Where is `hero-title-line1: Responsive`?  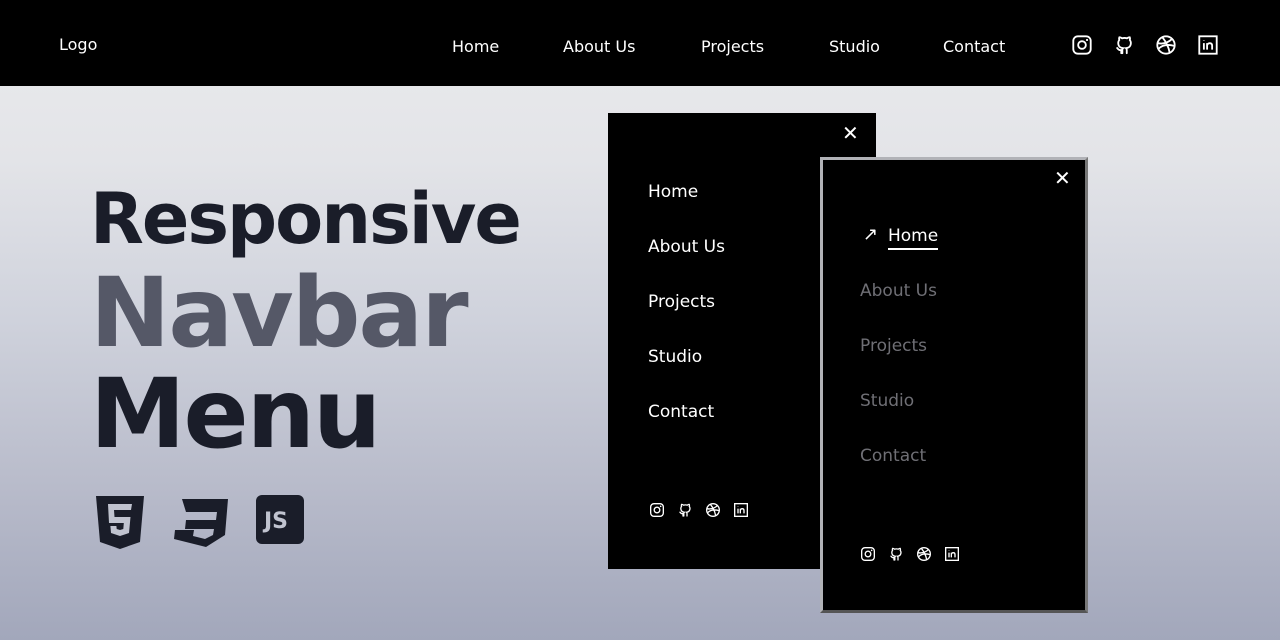 hero-title-line1: Responsive is located at coordinates (306, 219).